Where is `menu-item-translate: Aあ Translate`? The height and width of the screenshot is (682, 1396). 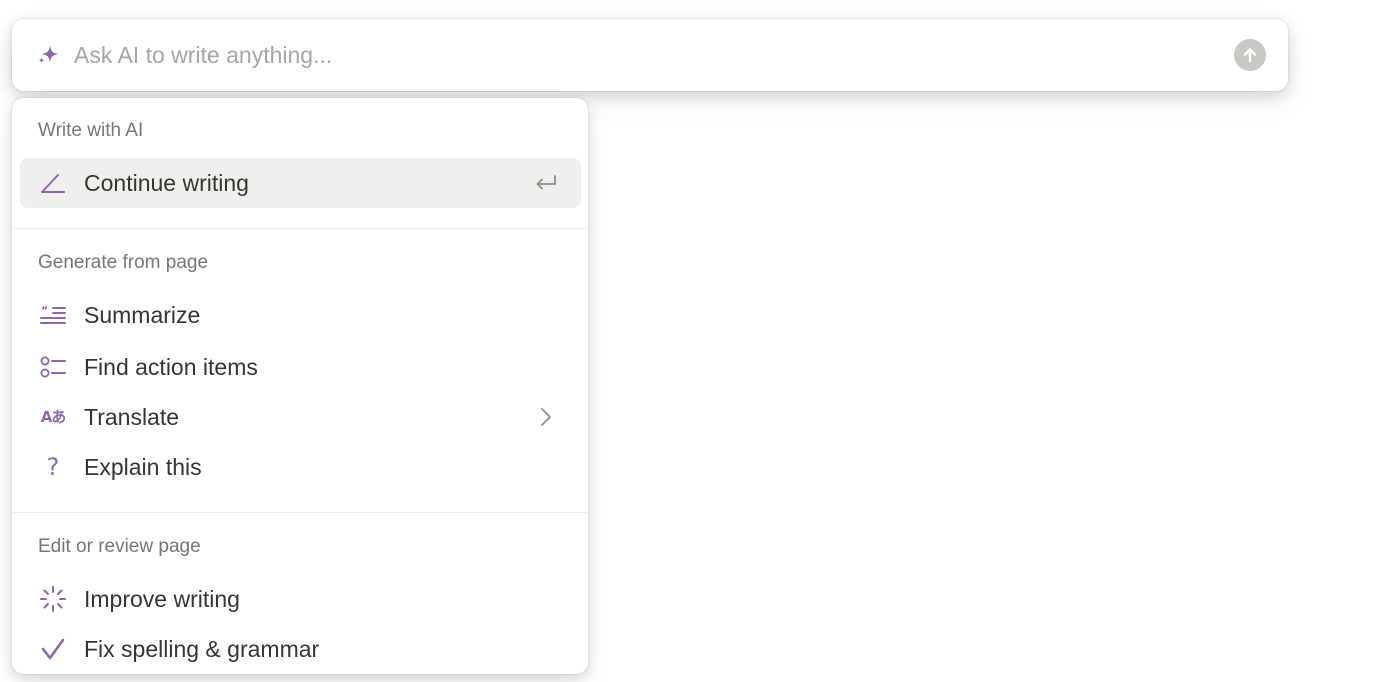 menu-item-translate: Aあ Translate is located at coordinates (300, 417).